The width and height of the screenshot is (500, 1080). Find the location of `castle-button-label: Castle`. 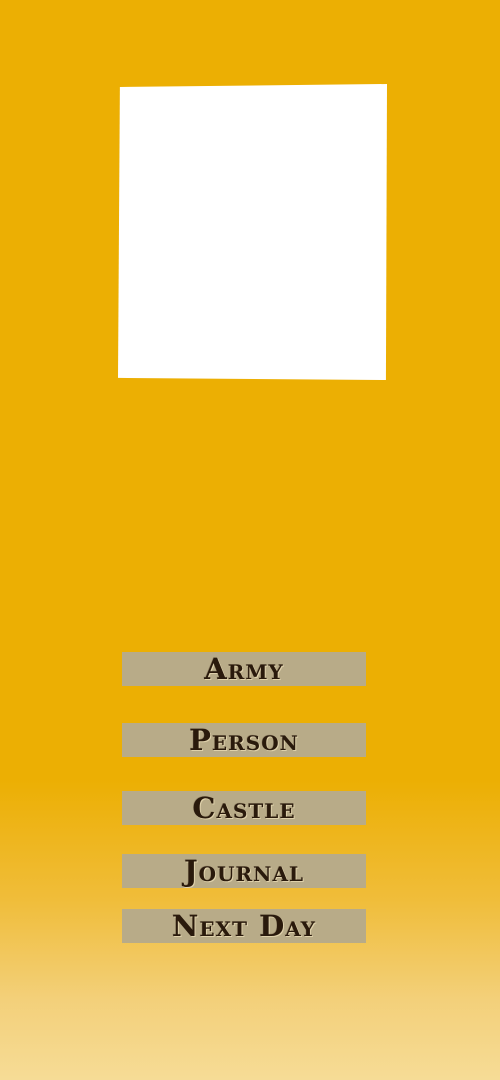

castle-button-label: Castle is located at coordinates (244, 808).